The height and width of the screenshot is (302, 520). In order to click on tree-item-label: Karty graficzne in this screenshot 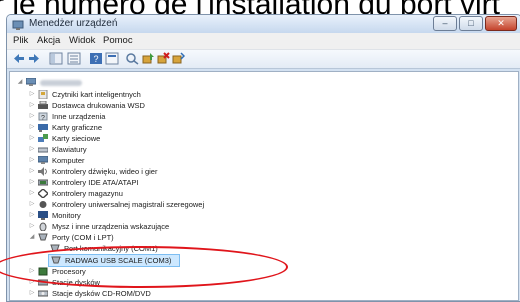, I will do `click(77, 127)`.